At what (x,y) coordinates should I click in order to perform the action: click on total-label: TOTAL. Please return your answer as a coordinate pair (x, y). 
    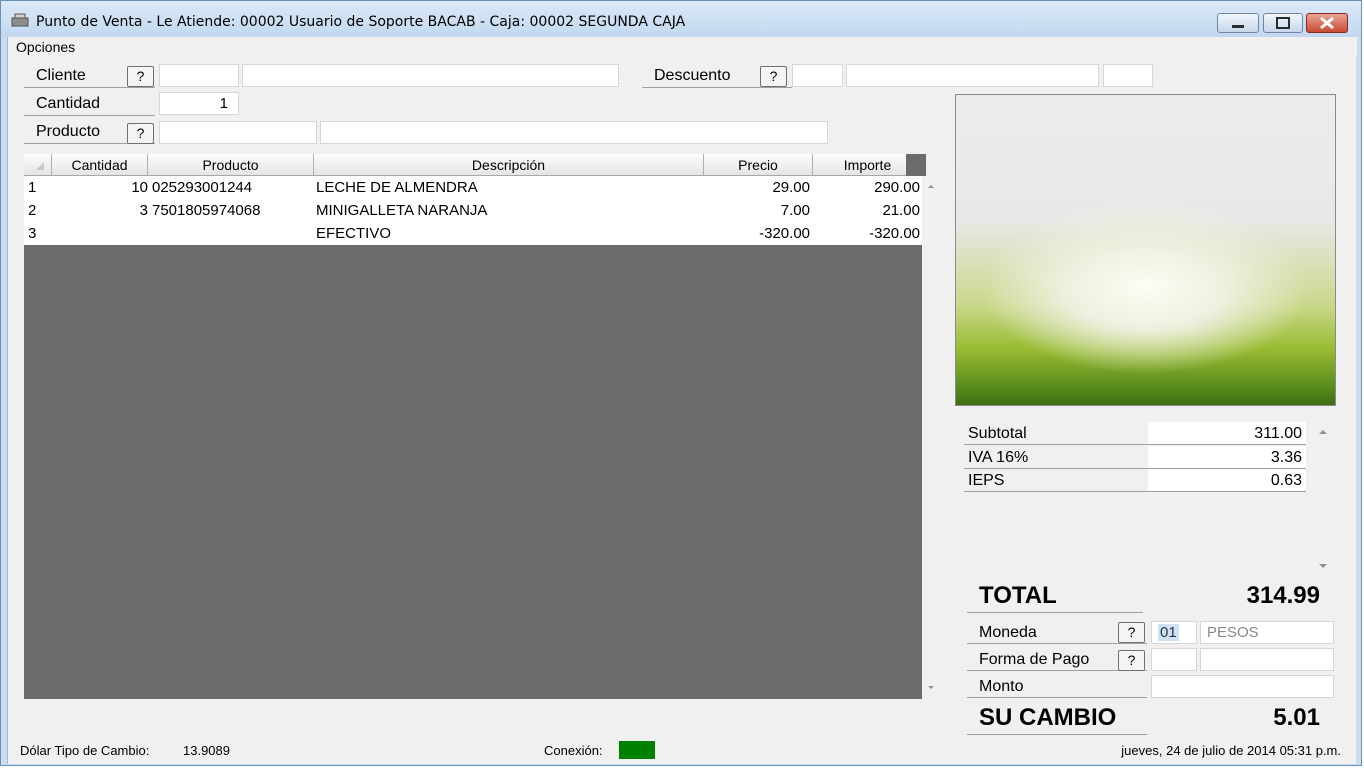
    Looking at the image, I should click on (1055, 596).